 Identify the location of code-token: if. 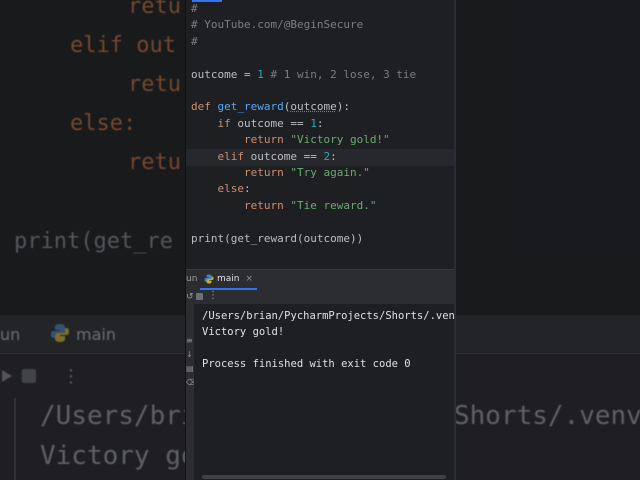
(214, 123).